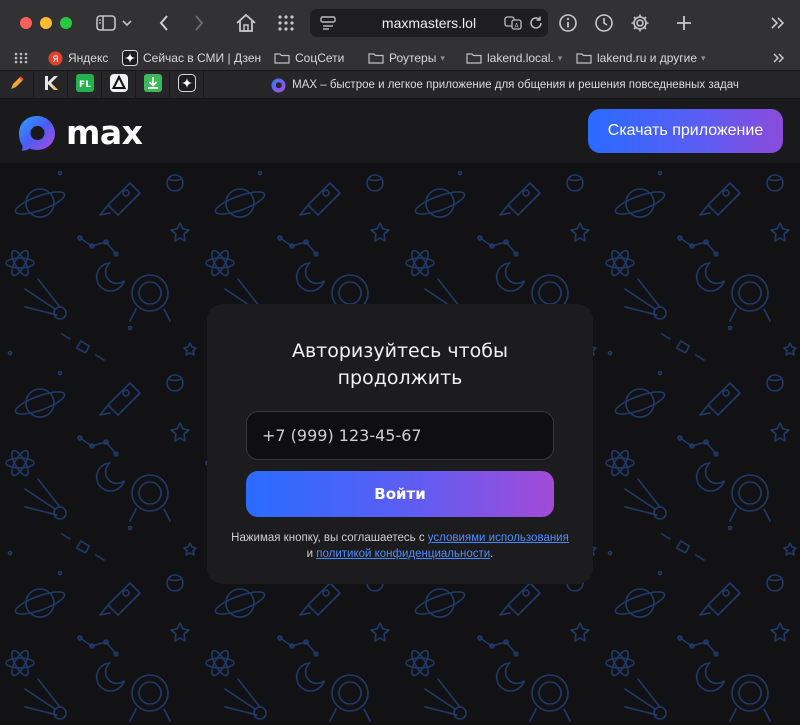 The width and height of the screenshot is (800, 725). Describe the element at coordinates (320, 58) in the screenshot. I see `bookmark-label: СоцСети` at that location.